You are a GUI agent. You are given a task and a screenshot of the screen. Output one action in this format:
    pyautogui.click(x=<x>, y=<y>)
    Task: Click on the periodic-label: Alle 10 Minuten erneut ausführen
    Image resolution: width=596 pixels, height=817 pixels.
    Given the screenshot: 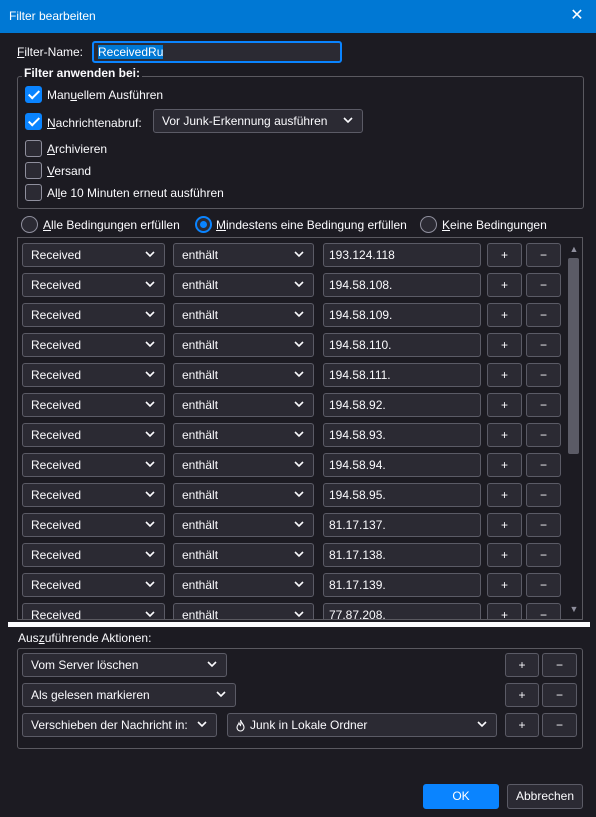 What is the action you would take?
    pyautogui.click(x=135, y=193)
    